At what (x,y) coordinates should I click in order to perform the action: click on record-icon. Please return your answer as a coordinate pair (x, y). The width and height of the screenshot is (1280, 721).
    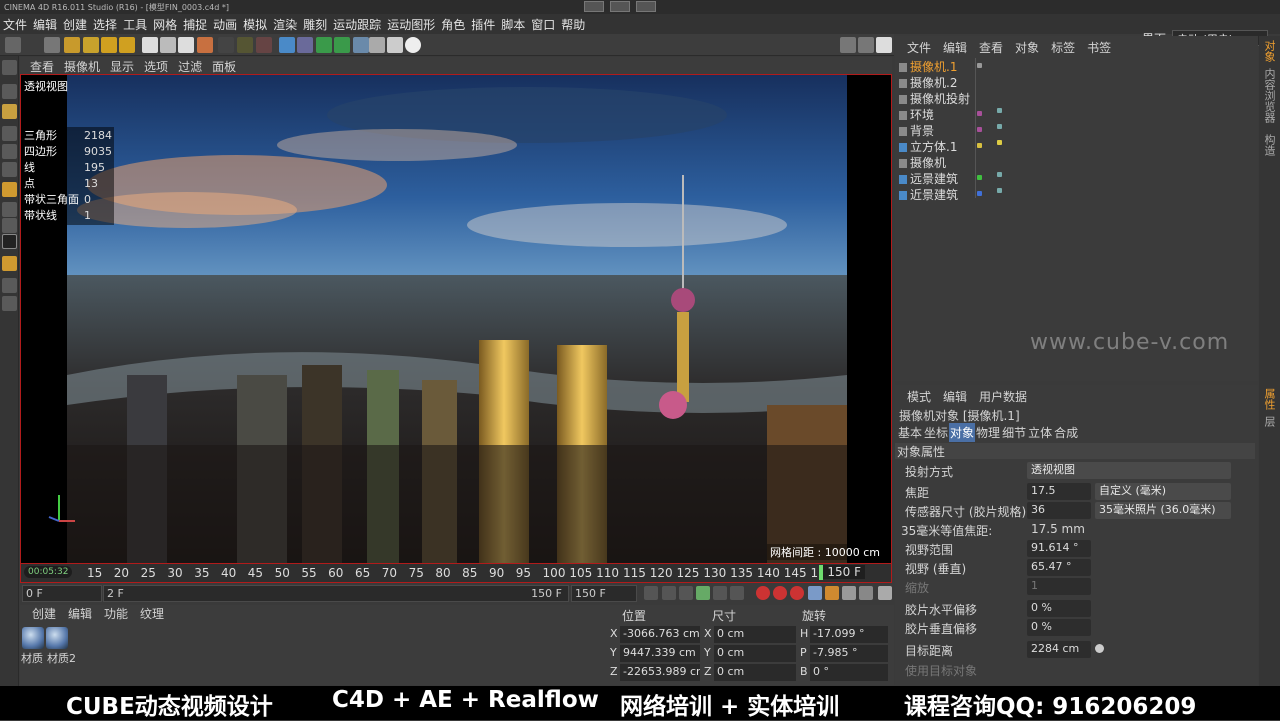
    Looking at the image, I should click on (763, 593).